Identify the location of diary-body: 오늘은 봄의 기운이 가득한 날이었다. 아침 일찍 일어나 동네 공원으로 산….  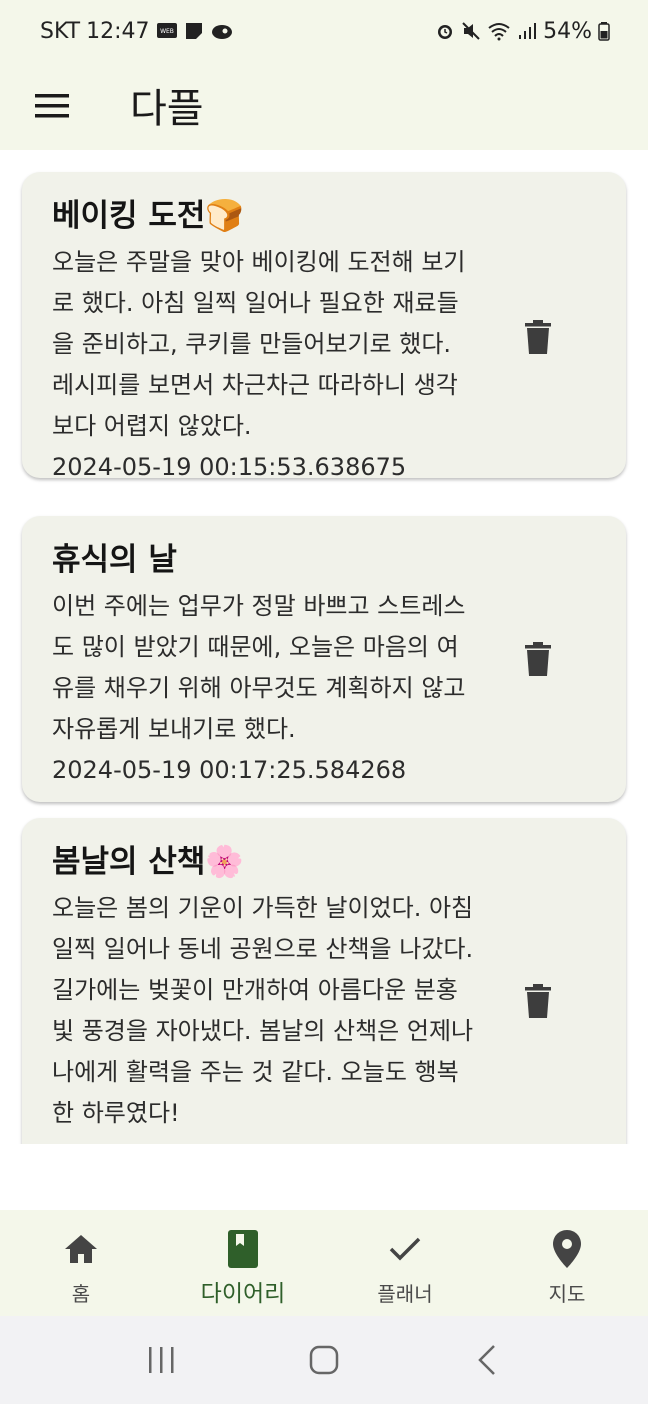
(263, 1010).